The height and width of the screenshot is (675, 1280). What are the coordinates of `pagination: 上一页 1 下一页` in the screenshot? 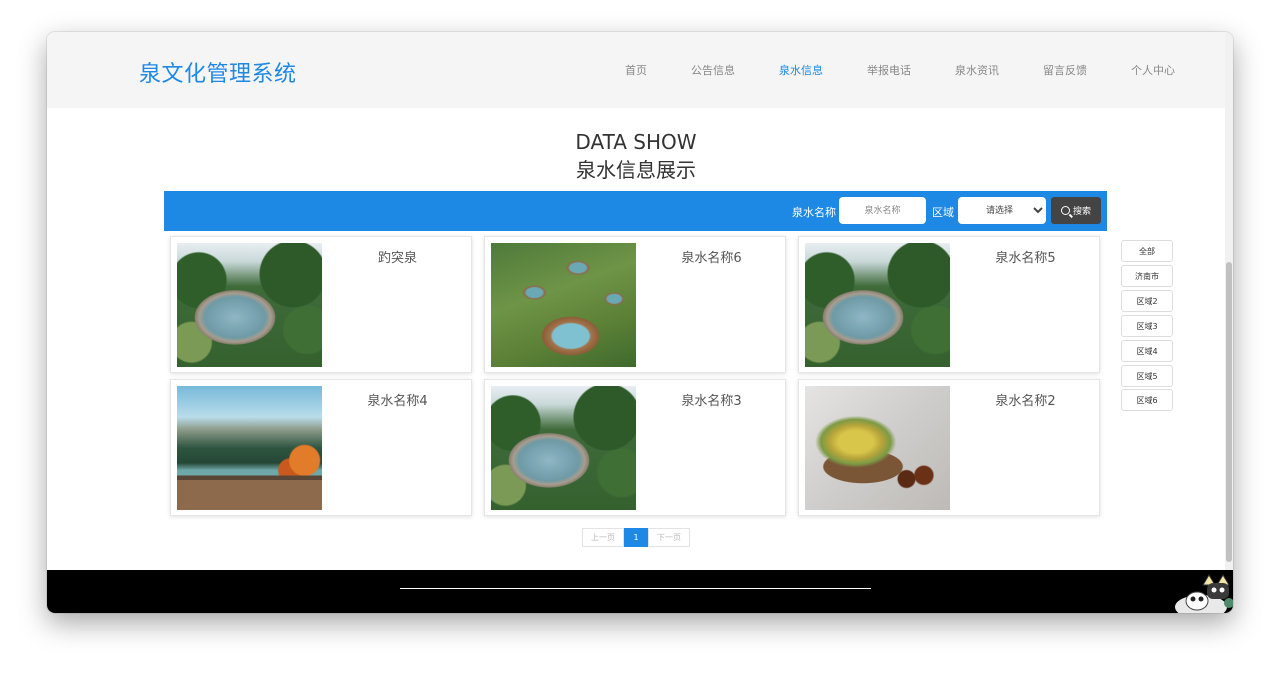 It's located at (636, 537).